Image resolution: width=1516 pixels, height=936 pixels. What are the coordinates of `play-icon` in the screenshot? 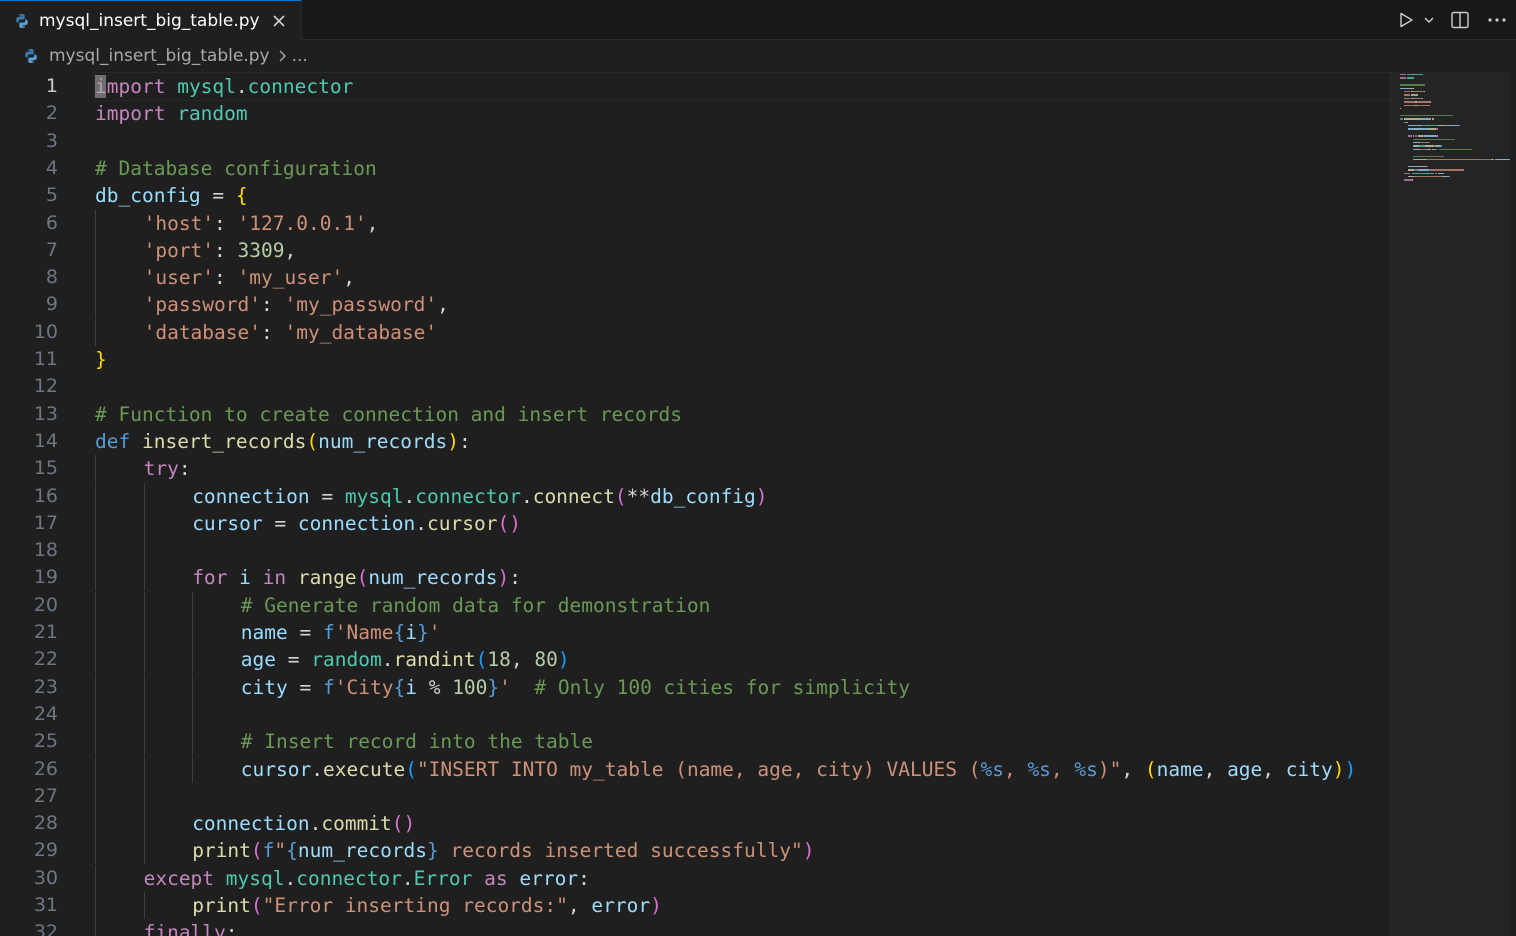 It's located at (1406, 20).